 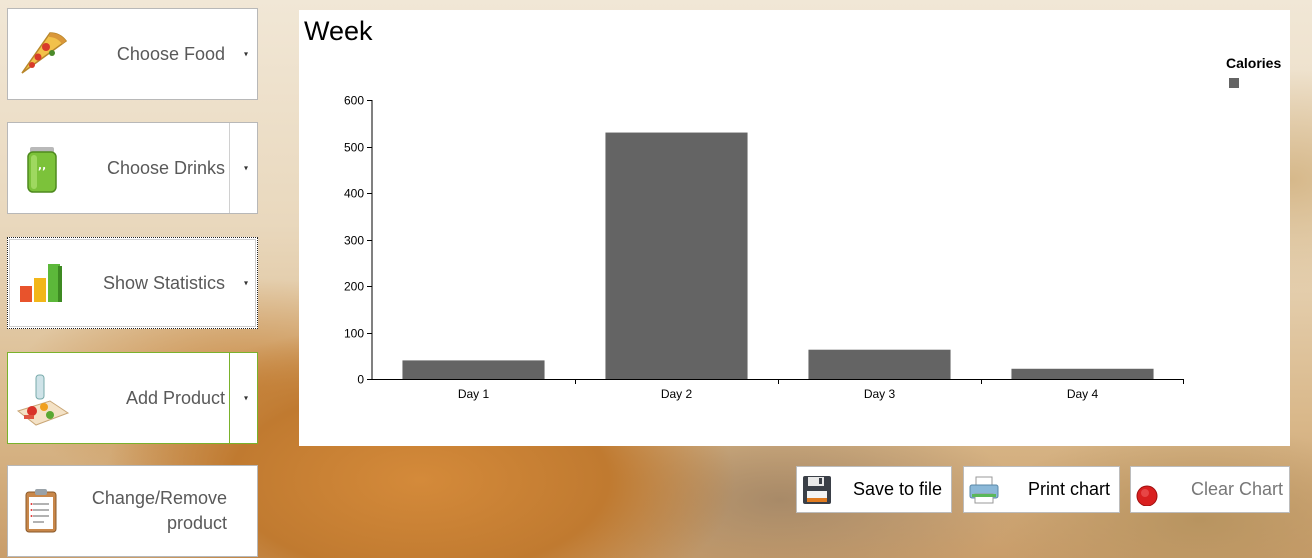 What do you see at coordinates (880, 394) in the screenshot?
I see `x-tick-label: Day 3` at bounding box center [880, 394].